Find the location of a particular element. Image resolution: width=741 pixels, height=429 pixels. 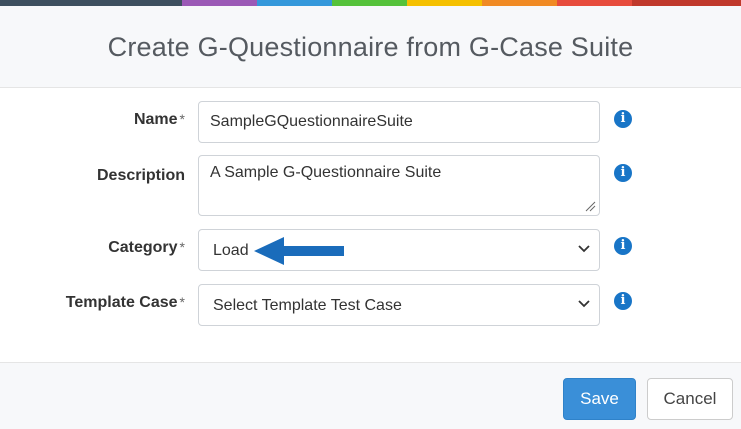

name-input-value: SampleGQuestionnaireSuite is located at coordinates (311, 121).